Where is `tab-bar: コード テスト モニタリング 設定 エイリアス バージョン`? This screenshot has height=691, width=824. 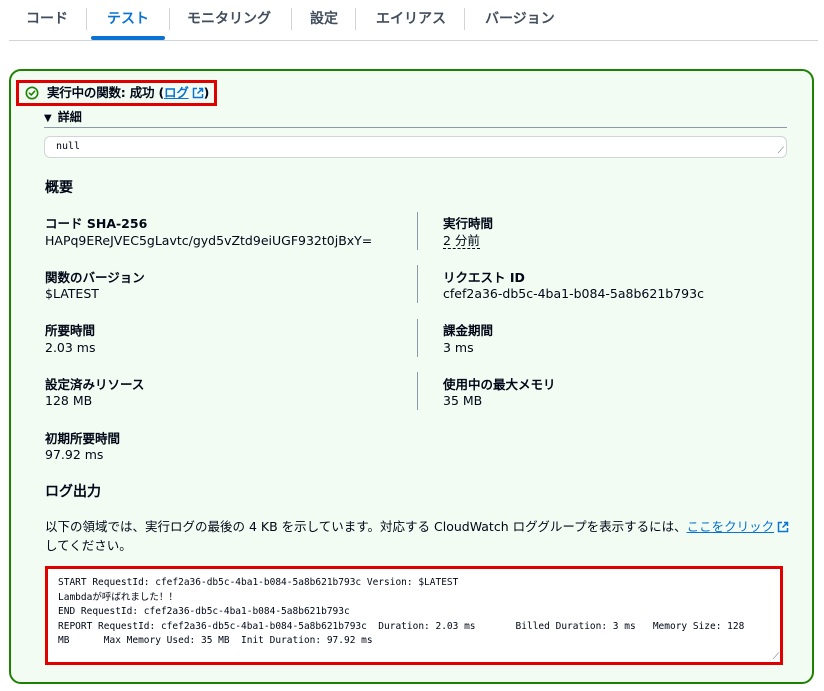 tab-bar: コード テスト モニタリング 設定 エイリアス バージョン is located at coordinates (413, 20).